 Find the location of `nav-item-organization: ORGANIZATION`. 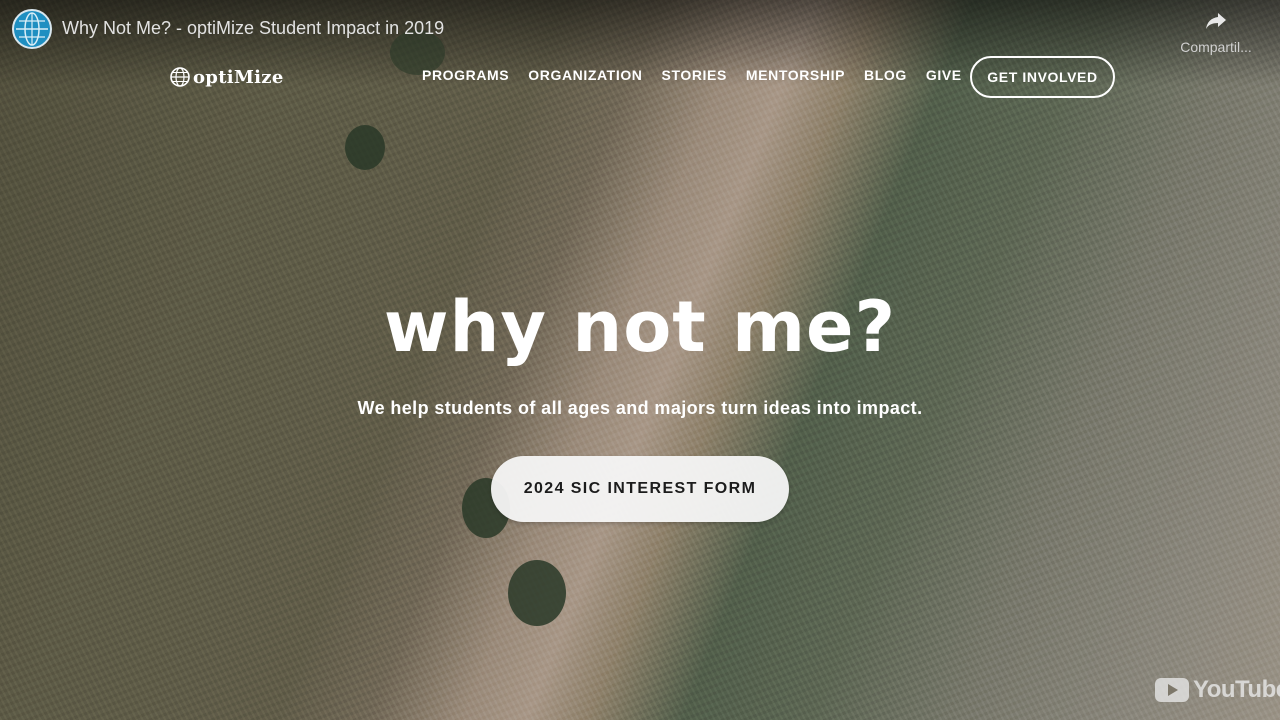

nav-item-organization: ORGANIZATION is located at coordinates (585, 75).